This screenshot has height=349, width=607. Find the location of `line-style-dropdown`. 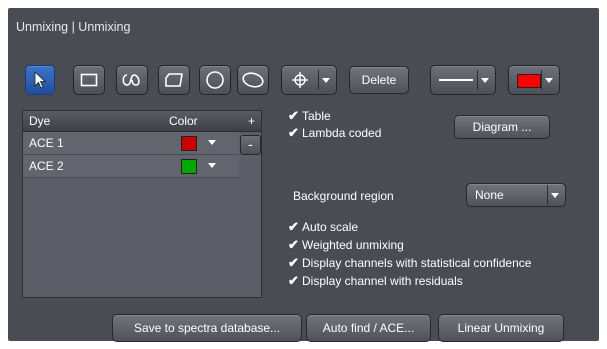

line-style-dropdown is located at coordinates (463, 80).